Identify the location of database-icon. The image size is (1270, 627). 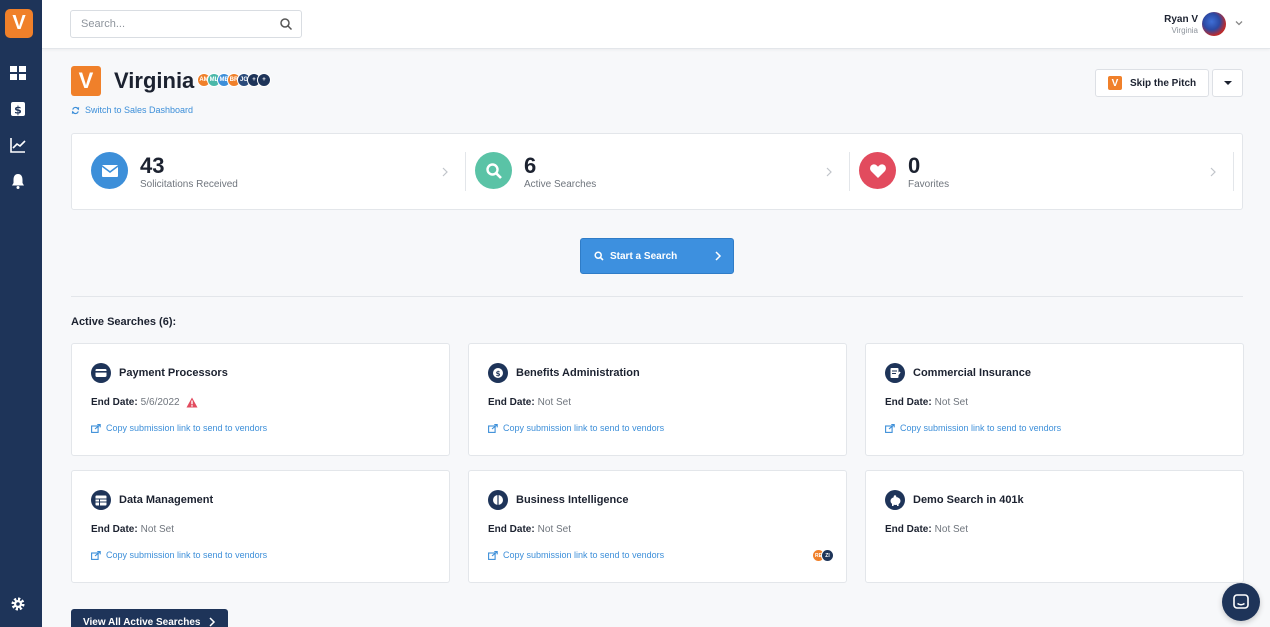
(101, 500).